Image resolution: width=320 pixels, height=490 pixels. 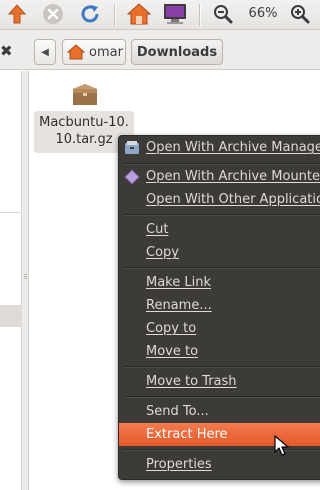 What do you see at coordinates (219, 351) in the screenshot?
I see `menu-item-move-to: Move to` at bounding box center [219, 351].